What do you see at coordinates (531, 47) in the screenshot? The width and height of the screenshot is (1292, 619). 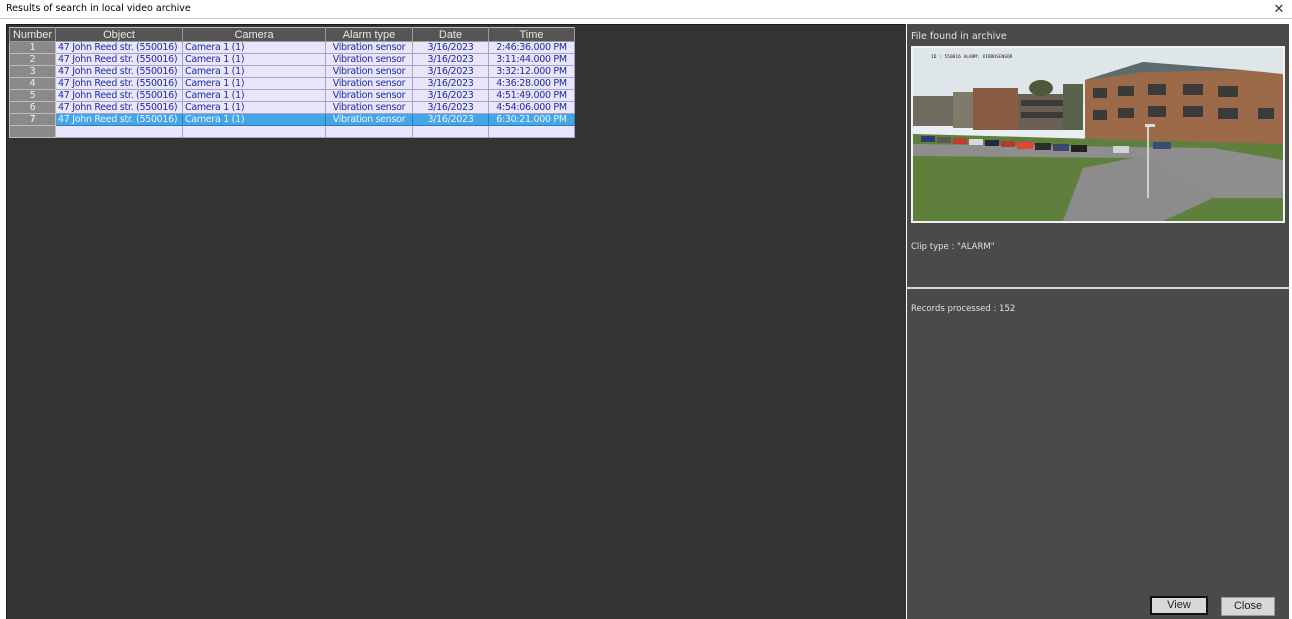 I see `cell-time: 2:46:36.000 PM` at bounding box center [531, 47].